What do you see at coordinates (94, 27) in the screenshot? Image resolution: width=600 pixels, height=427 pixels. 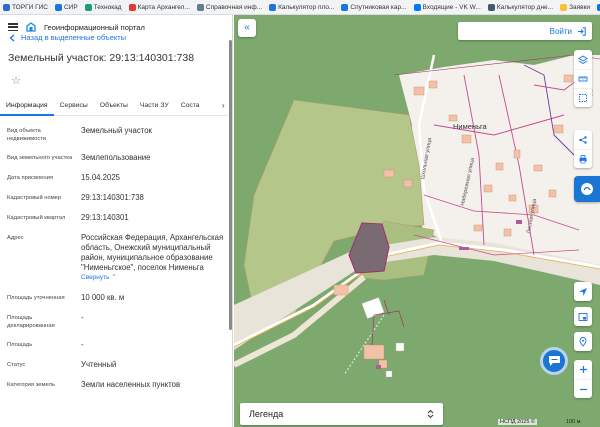 I see `portal-title: Геоинформационный портал` at bounding box center [94, 27].